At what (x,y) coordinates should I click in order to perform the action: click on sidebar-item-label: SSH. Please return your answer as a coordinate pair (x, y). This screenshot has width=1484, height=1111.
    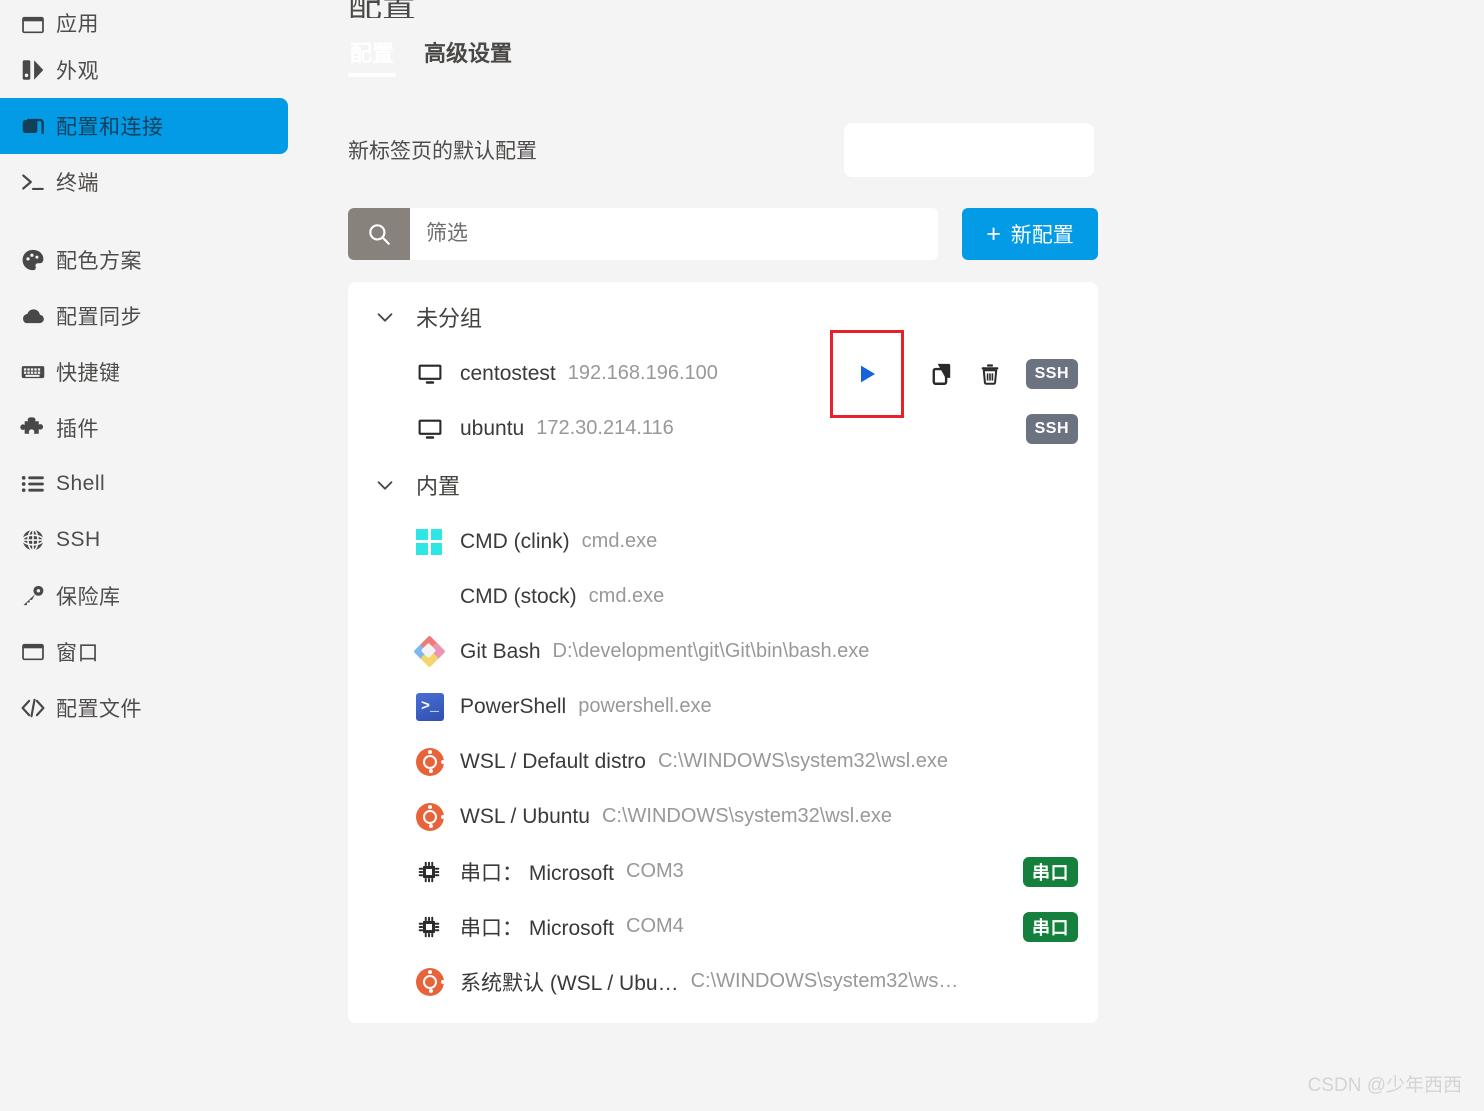
    Looking at the image, I should click on (78, 539).